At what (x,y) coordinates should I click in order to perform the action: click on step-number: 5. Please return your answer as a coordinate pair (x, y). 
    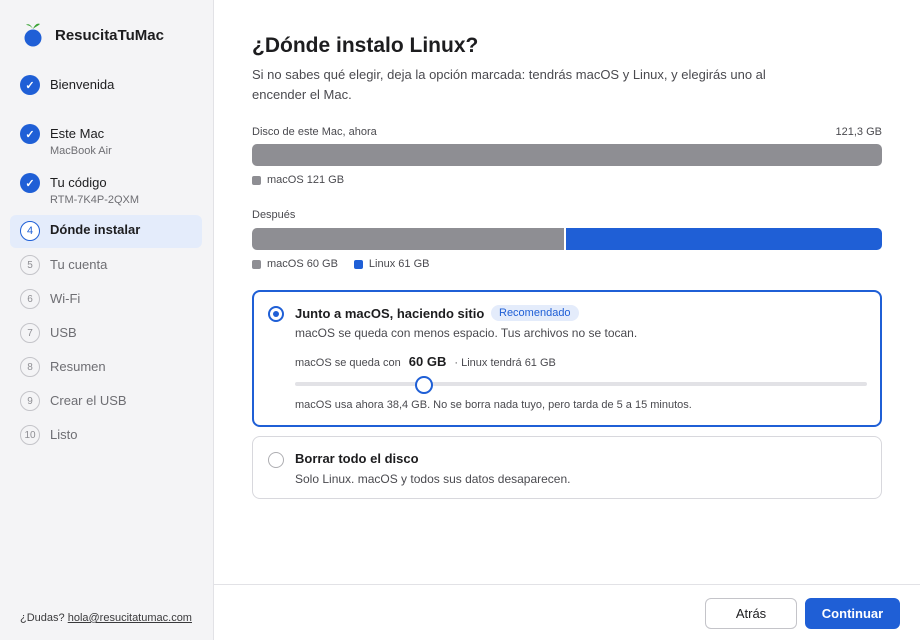
    Looking at the image, I should click on (30, 265).